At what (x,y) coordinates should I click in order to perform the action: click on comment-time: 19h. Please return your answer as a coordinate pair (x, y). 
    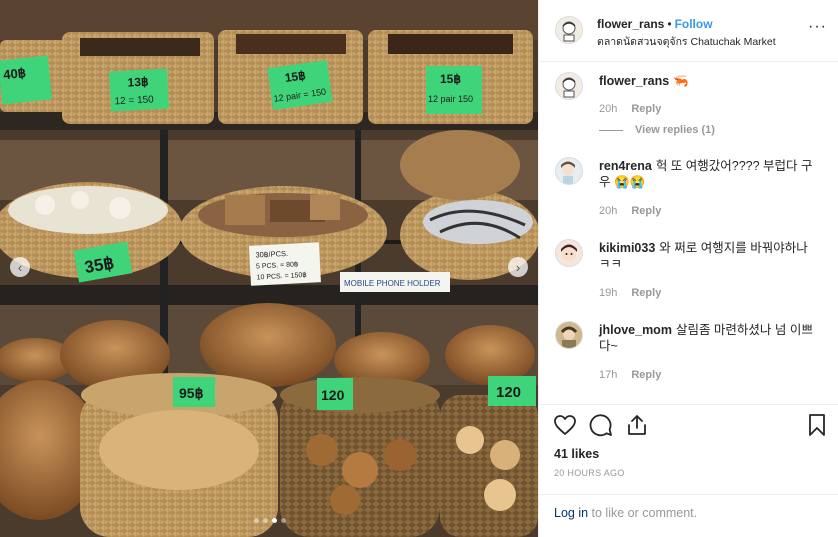
    Looking at the image, I should click on (608, 293).